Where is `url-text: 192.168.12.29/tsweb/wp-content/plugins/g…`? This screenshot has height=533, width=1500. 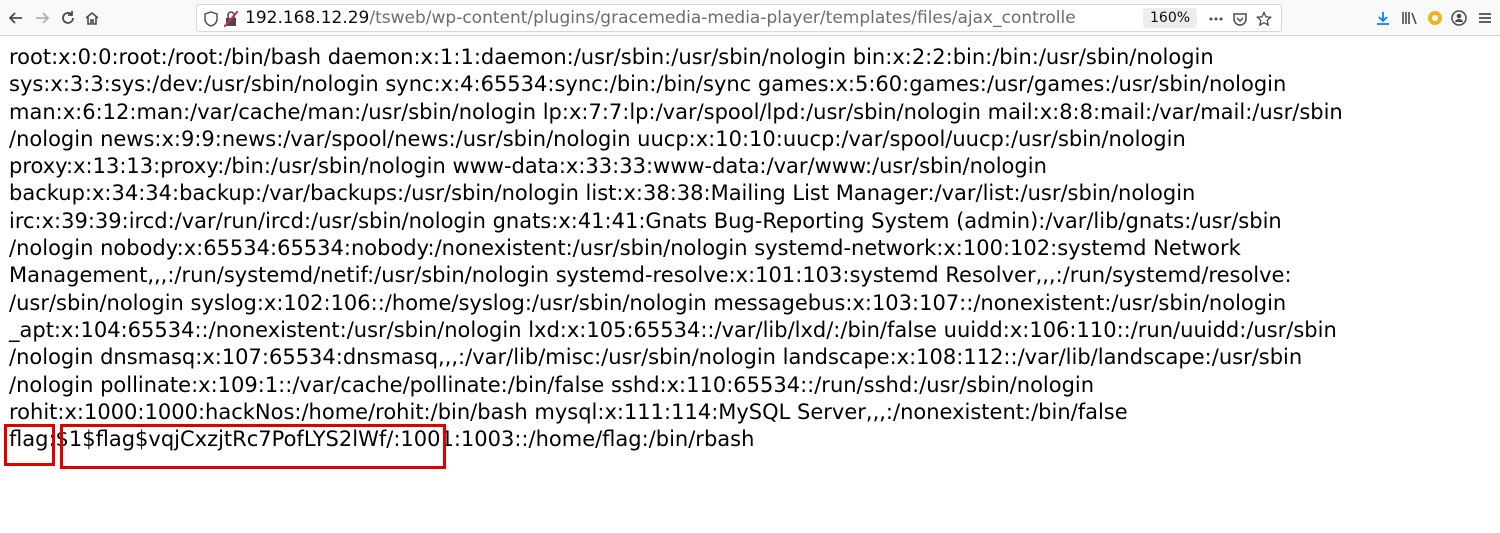 url-text: 192.168.12.29/tsweb/wp-content/plugins/g… is located at coordinates (685, 18).